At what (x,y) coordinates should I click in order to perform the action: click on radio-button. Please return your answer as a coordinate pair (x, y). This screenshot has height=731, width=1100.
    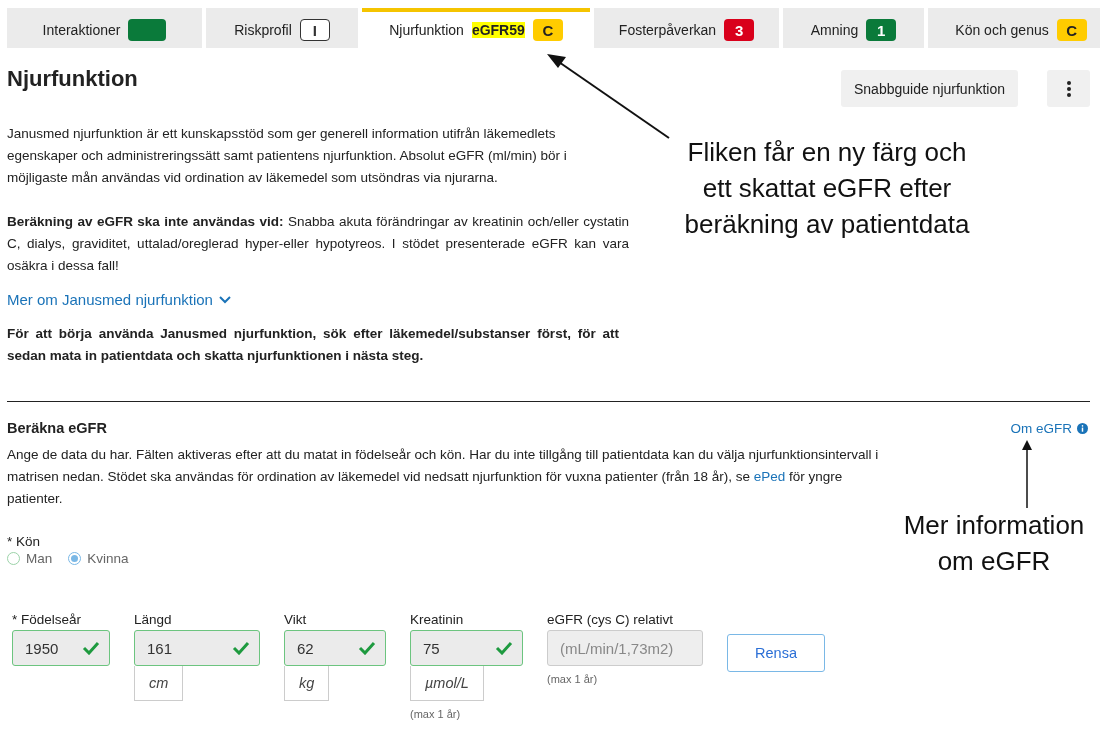
    Looking at the image, I should click on (75, 558).